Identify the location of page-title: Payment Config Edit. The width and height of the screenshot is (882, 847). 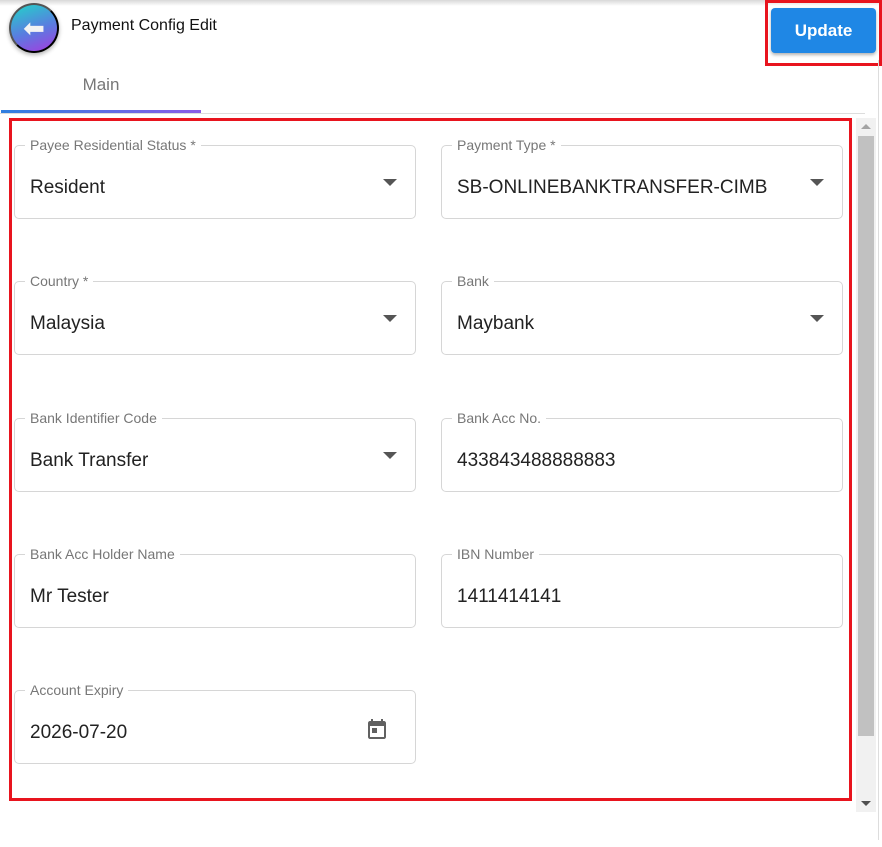
(144, 25).